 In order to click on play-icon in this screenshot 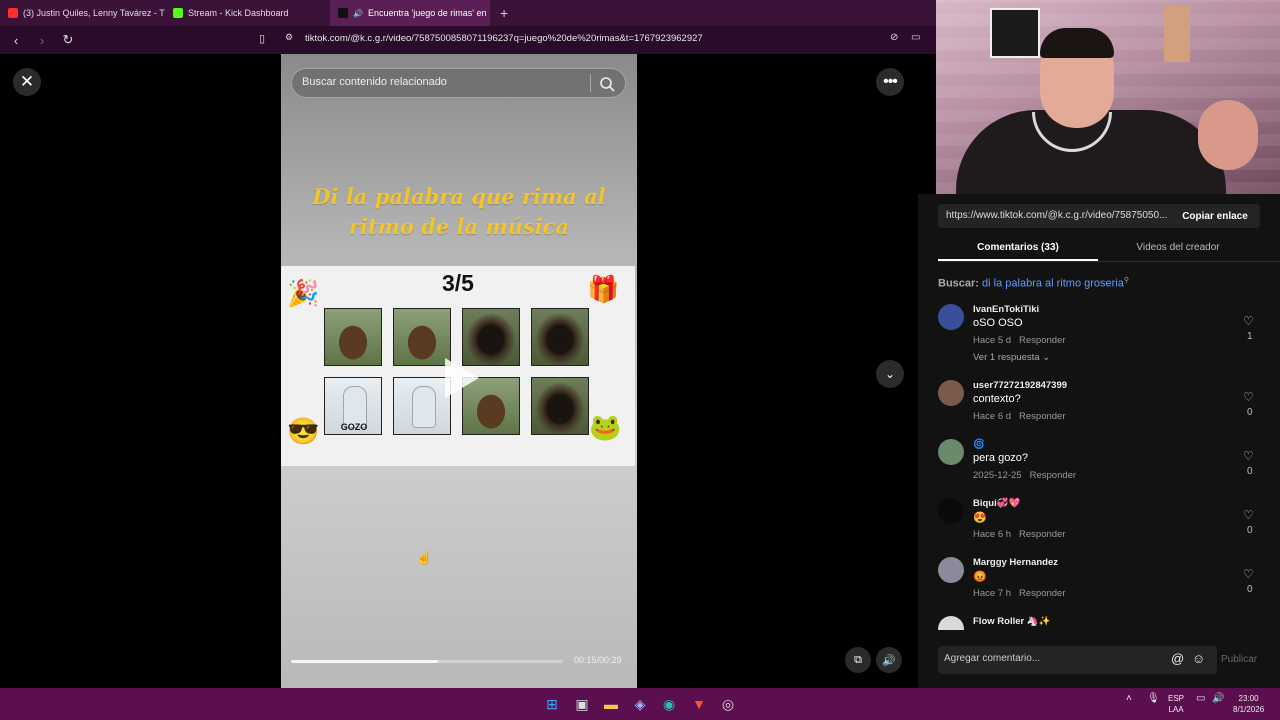, I will do `click(462, 378)`.